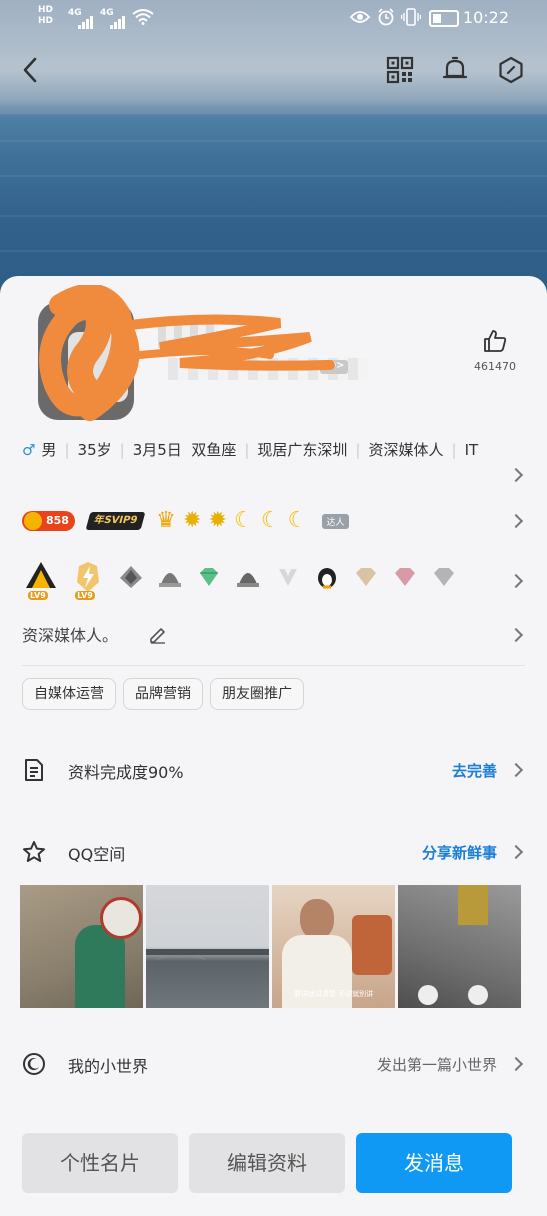  Describe the element at coordinates (273, 18) in the screenshot. I see `status-bar: HD HD 4G 4G 10:22` at that location.